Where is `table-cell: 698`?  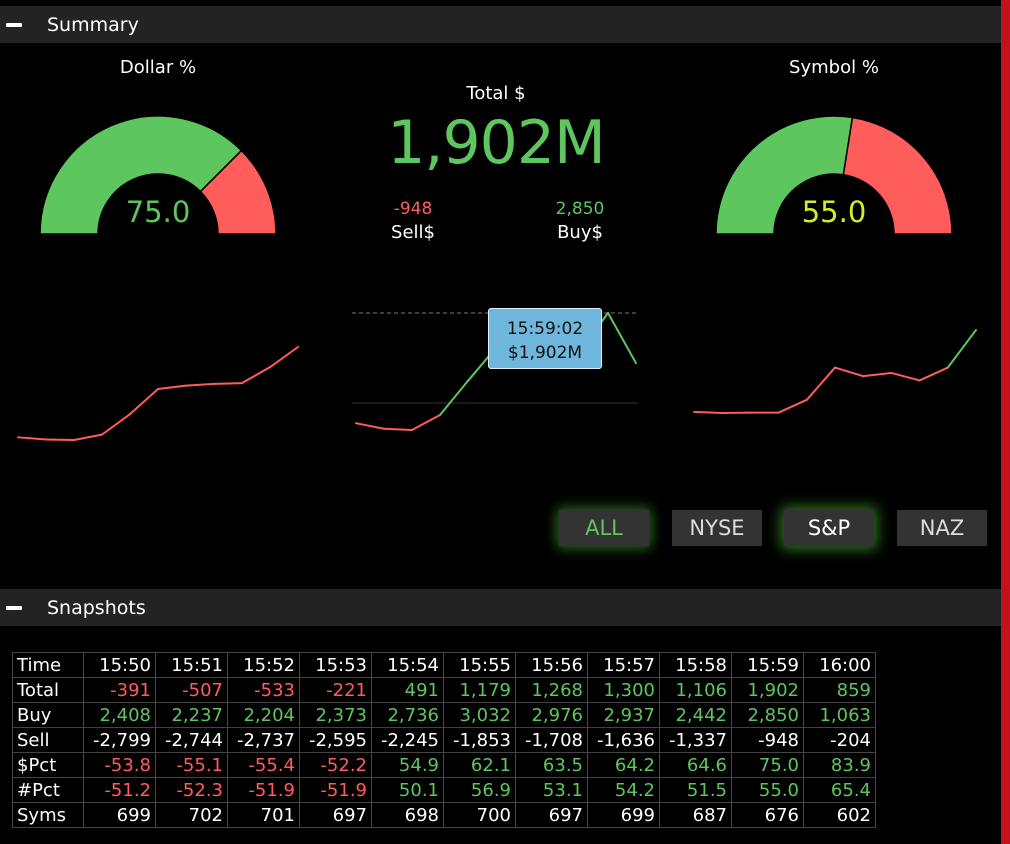 table-cell: 698 is located at coordinates (407, 815).